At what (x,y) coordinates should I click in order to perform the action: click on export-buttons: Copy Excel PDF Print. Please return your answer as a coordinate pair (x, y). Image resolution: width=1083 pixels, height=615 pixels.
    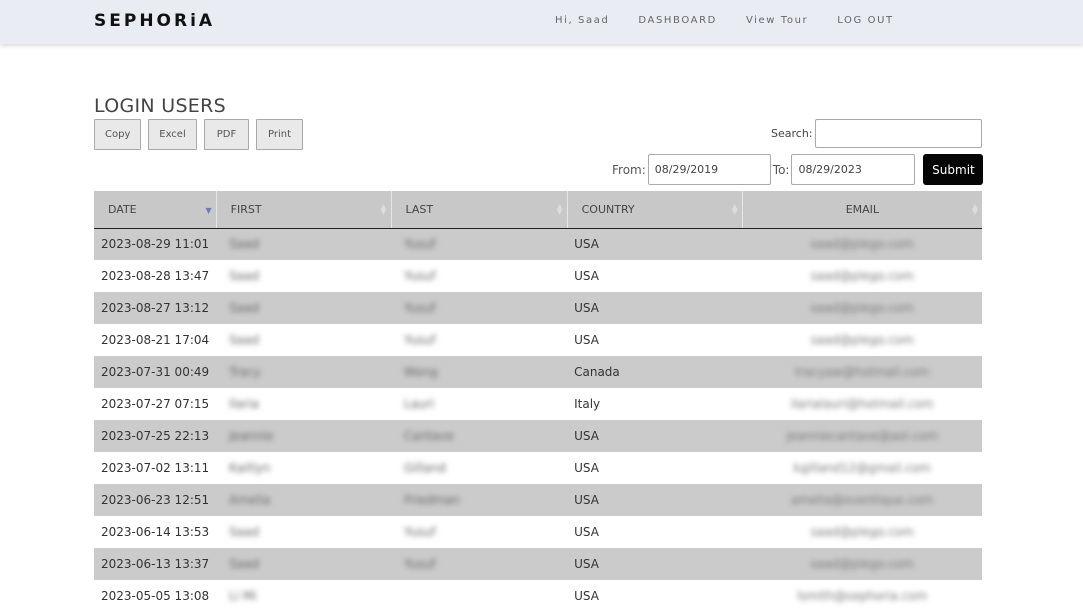
    Looking at the image, I should click on (198, 134).